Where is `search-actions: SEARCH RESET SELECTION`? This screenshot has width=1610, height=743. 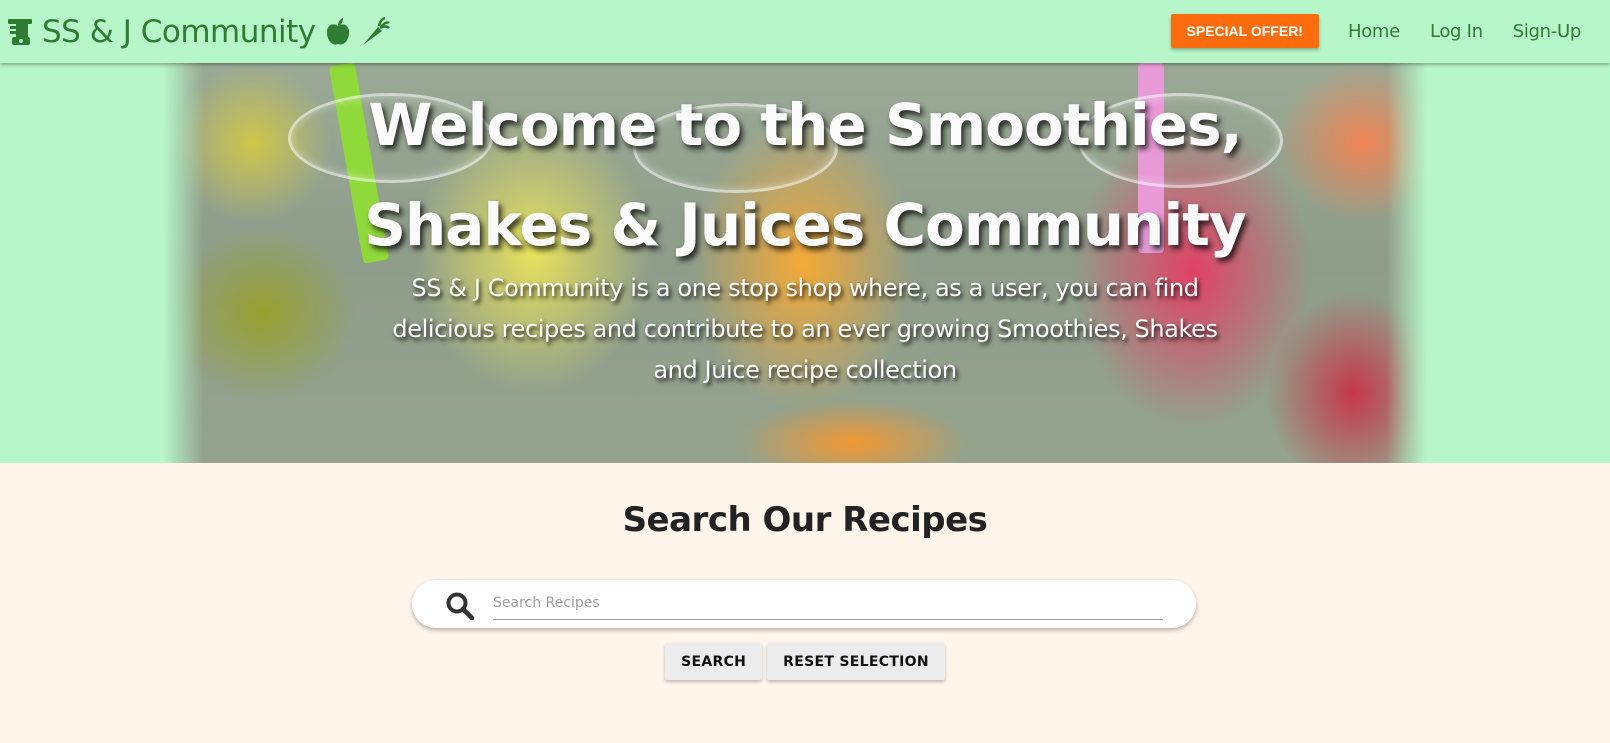 search-actions: SEARCH RESET SELECTION is located at coordinates (805, 661).